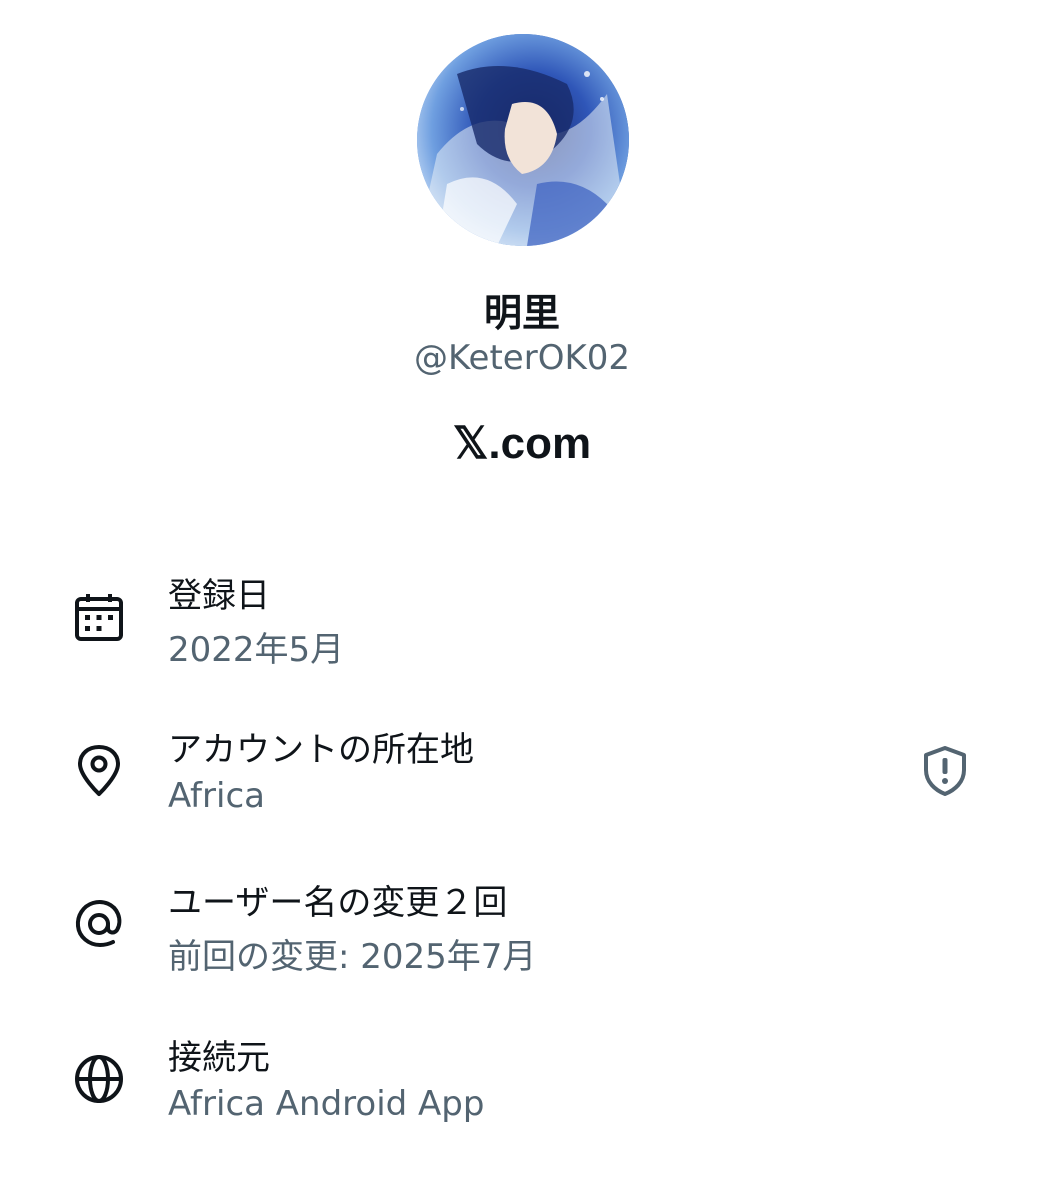 This screenshot has height=1200, width=1044. What do you see at coordinates (326, 1104) in the screenshot?
I see `connected-via-value: Africa Android App` at bounding box center [326, 1104].